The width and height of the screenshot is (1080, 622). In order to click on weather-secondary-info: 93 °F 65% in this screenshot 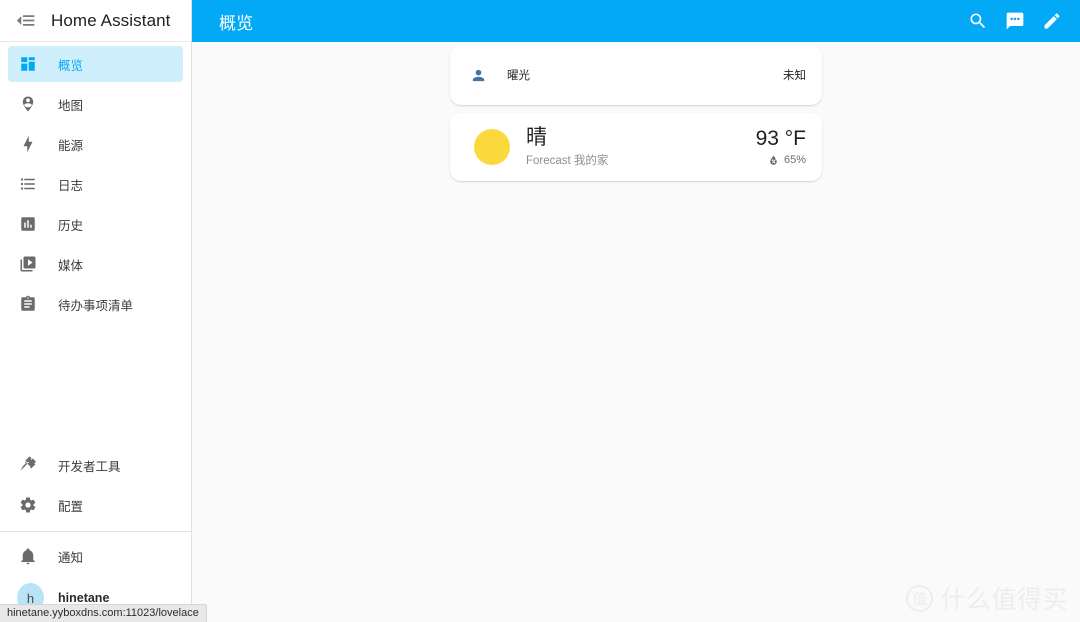, I will do `click(781, 147)`.